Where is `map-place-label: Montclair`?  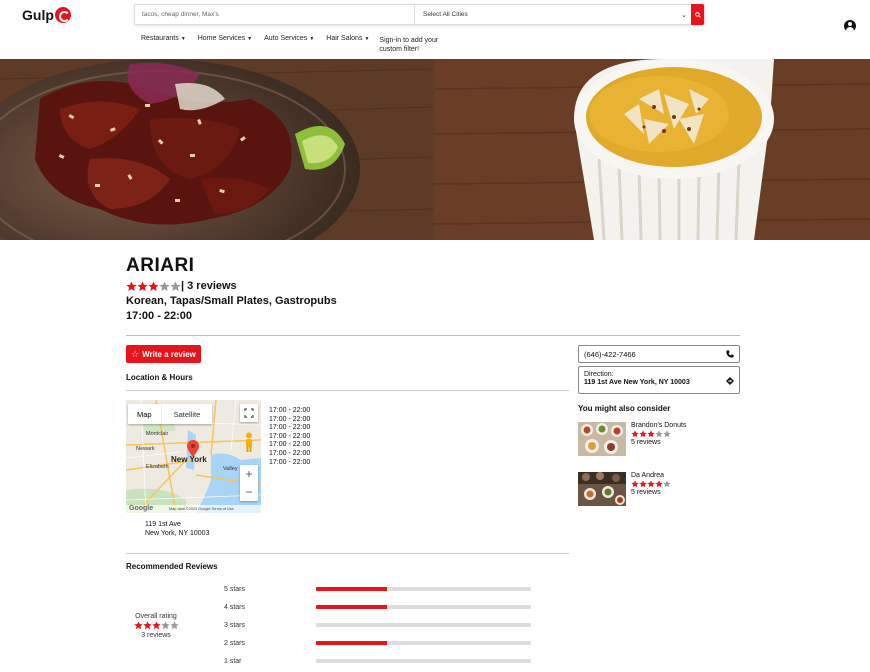
map-place-label: Montclair is located at coordinates (157, 434).